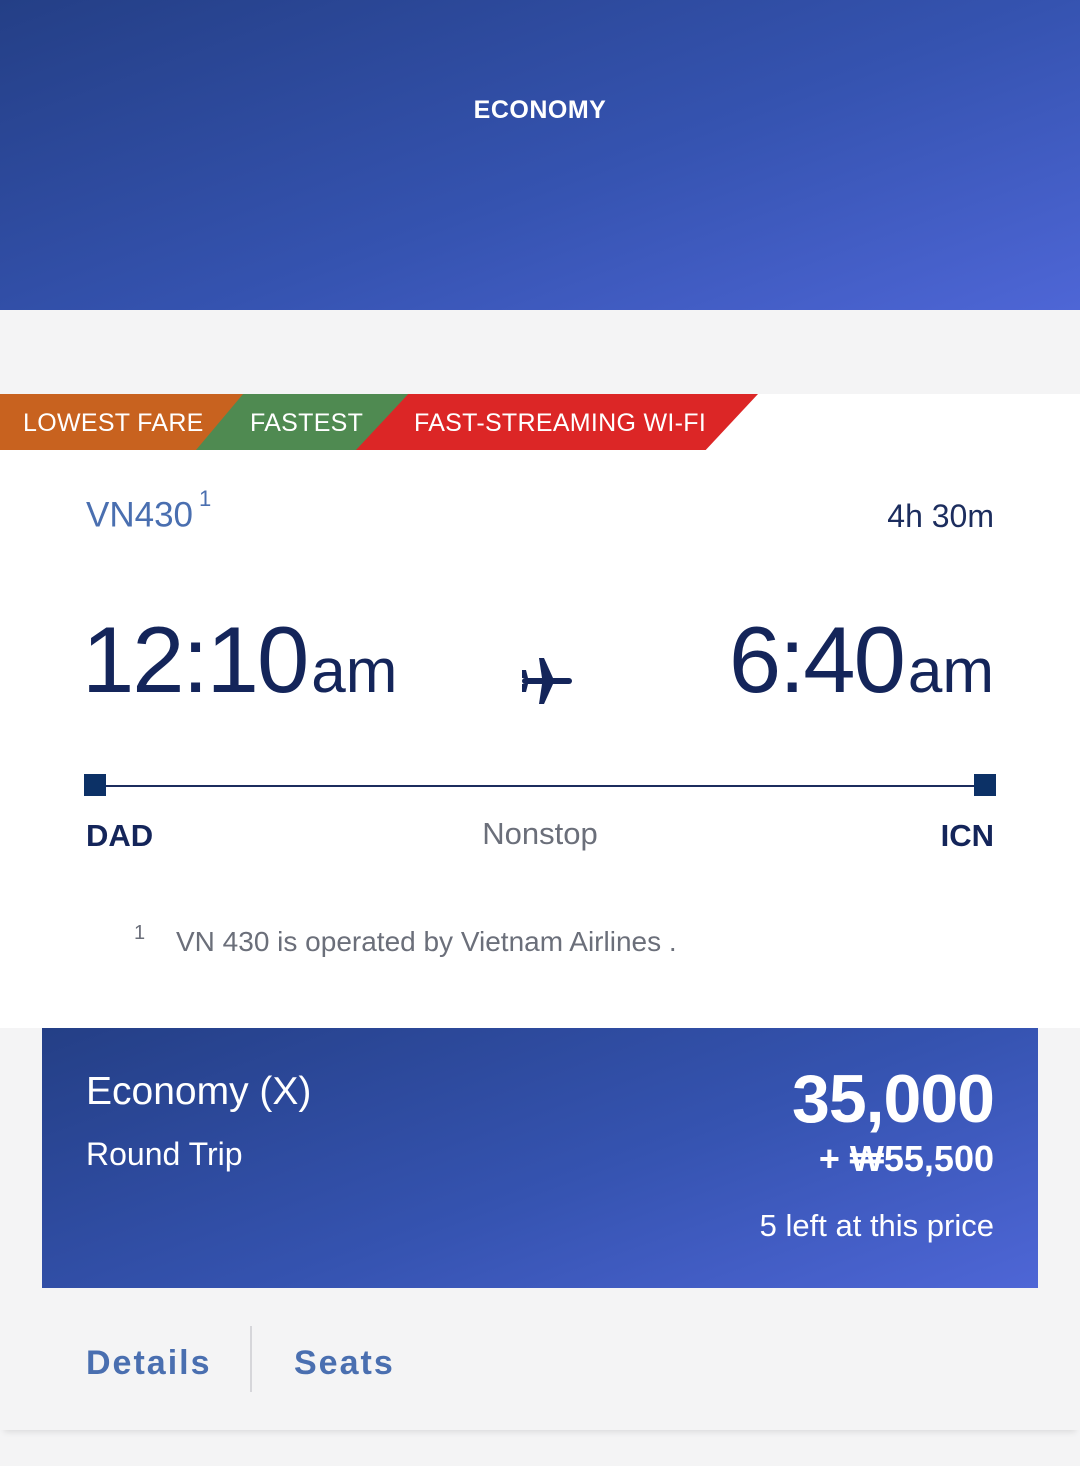 Image resolution: width=1080 pixels, height=1466 pixels. Describe the element at coordinates (540, 786) in the screenshot. I see `route-line` at that location.